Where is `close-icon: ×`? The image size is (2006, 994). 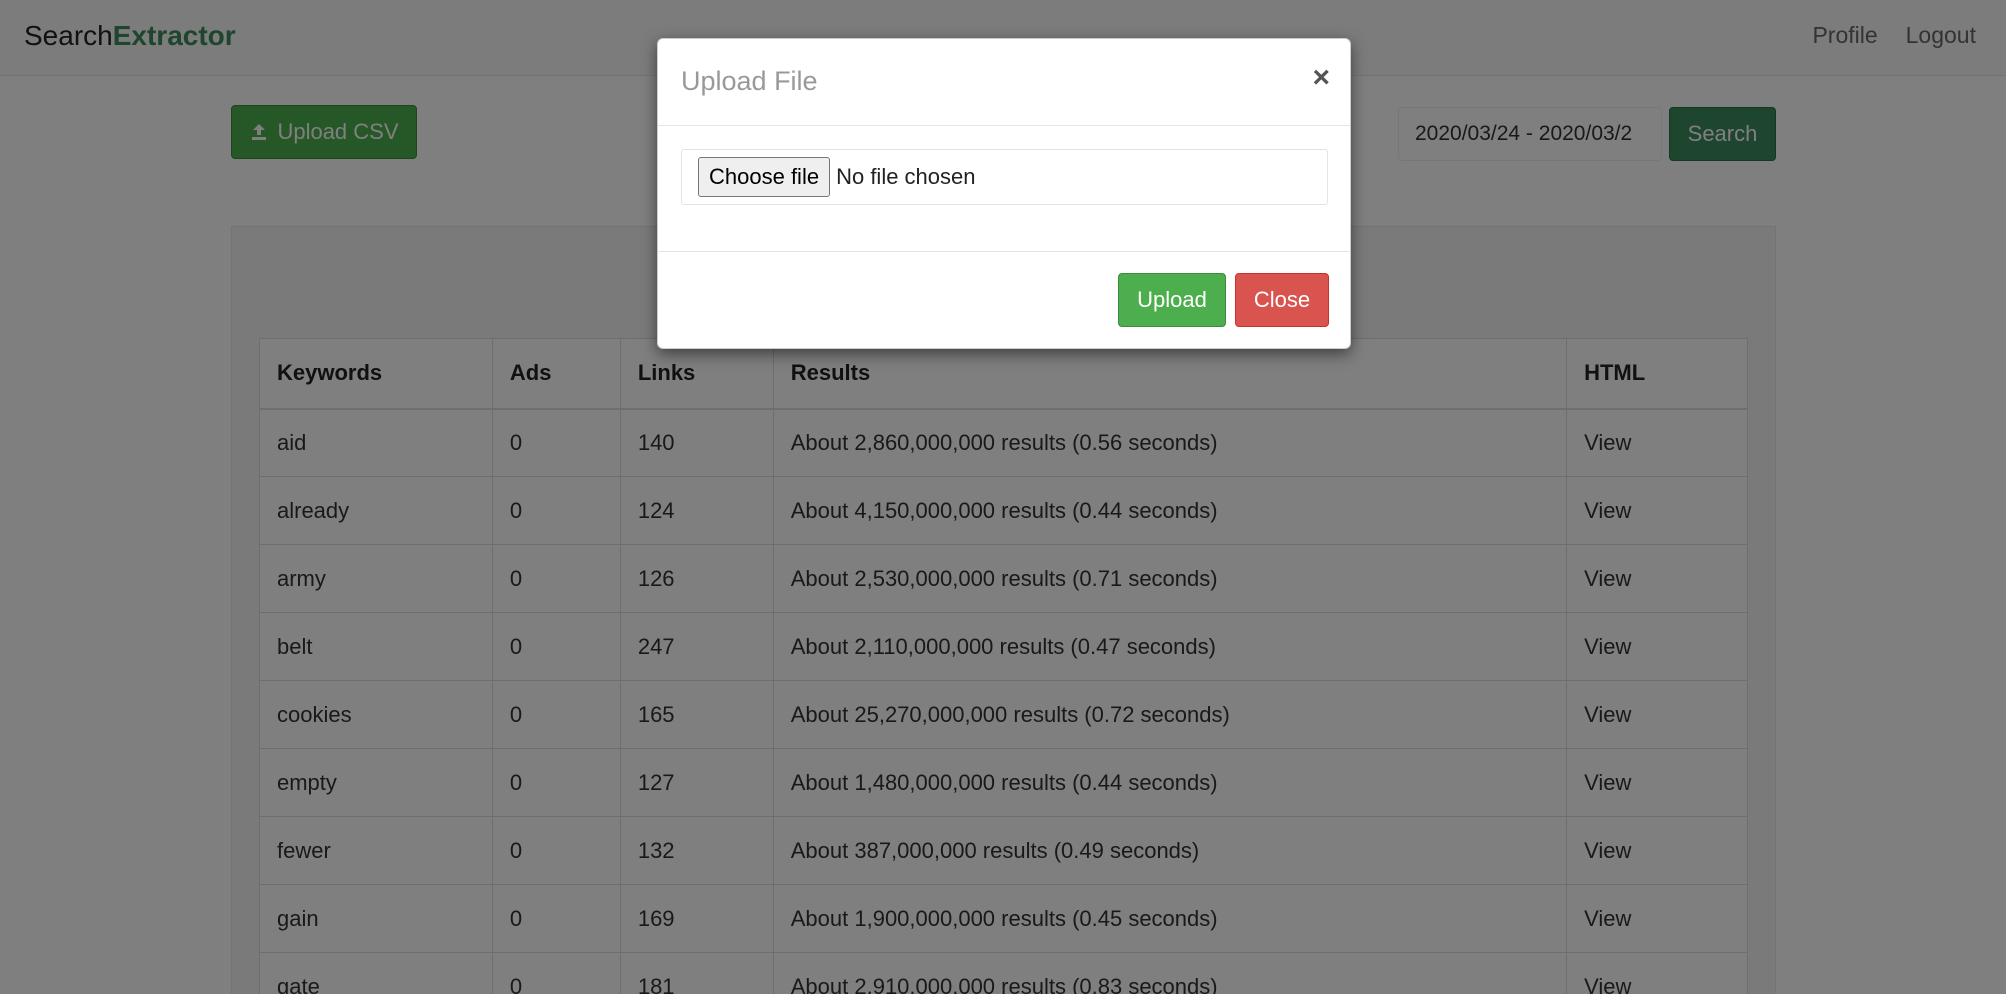
close-icon: × is located at coordinates (1321, 78).